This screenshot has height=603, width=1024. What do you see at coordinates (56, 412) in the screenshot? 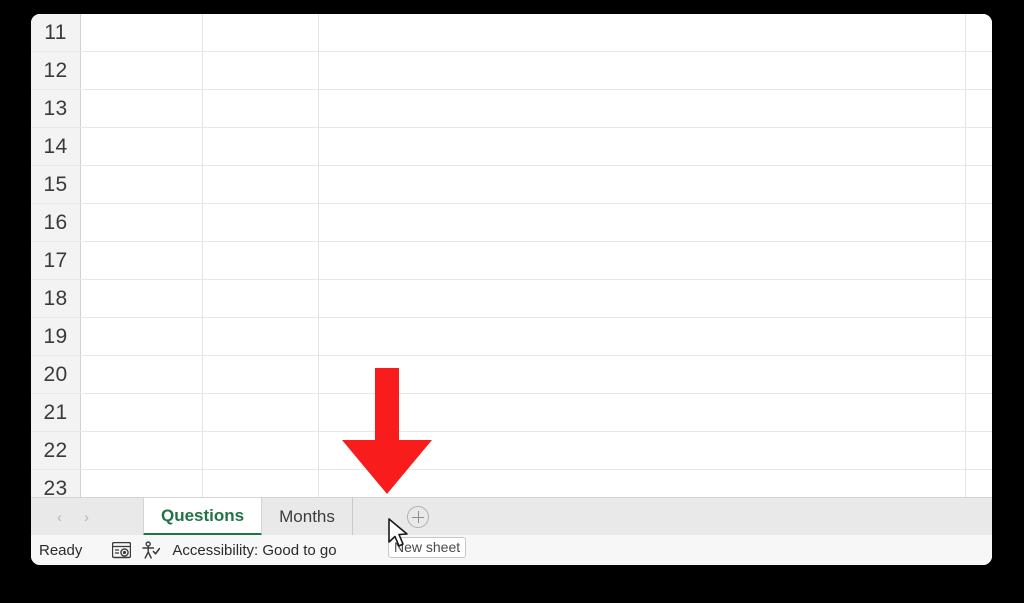
I see `row-header-21: 21` at bounding box center [56, 412].